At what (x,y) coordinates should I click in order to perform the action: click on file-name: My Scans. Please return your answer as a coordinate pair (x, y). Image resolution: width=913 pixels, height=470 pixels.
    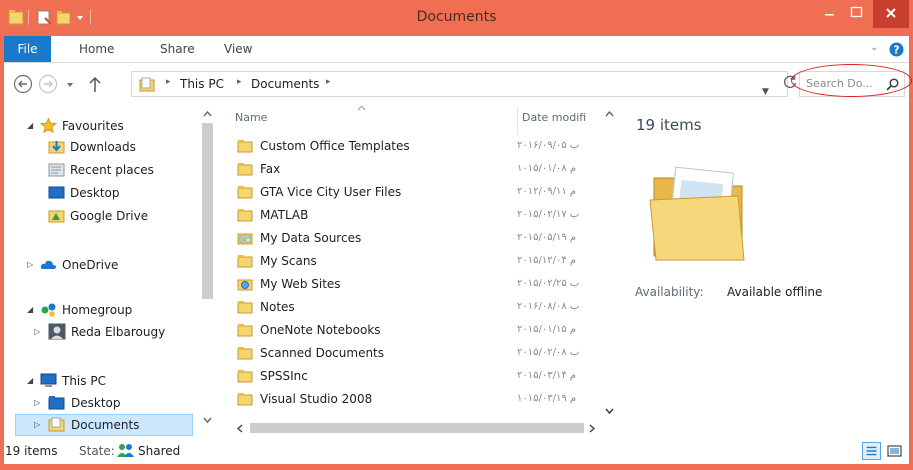
    Looking at the image, I should click on (288, 261).